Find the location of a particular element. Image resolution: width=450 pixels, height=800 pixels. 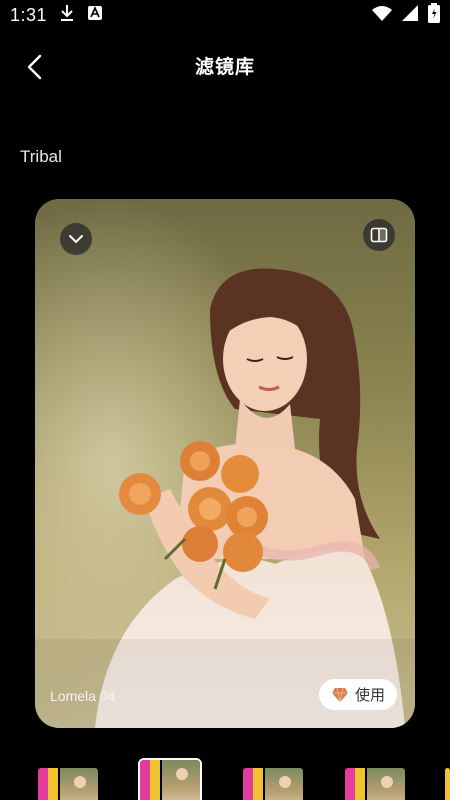

battery-icon is located at coordinates (434, 15).